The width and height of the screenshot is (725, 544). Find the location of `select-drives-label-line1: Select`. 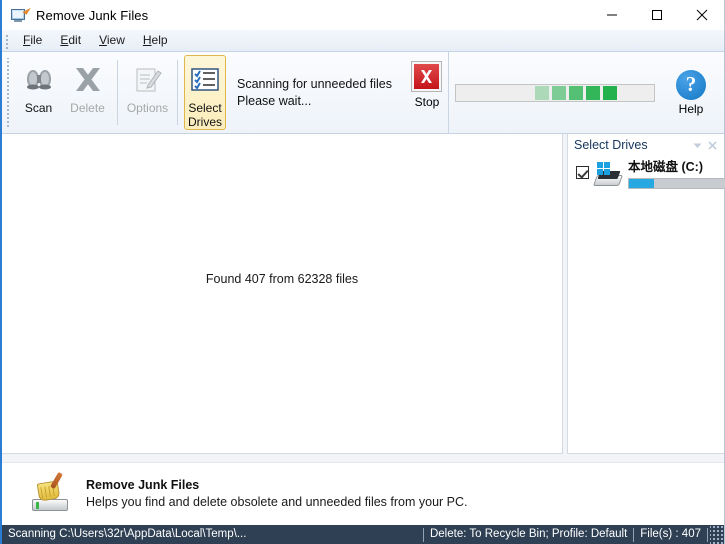

select-drives-label-line1: Select is located at coordinates (205, 108).